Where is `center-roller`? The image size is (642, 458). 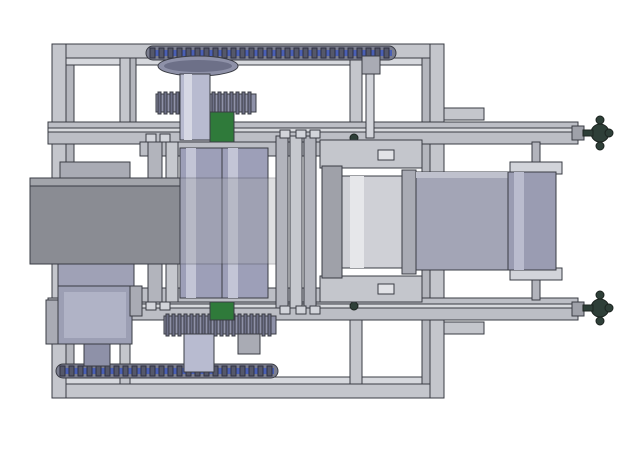
center-roller is located at coordinates (371, 221).